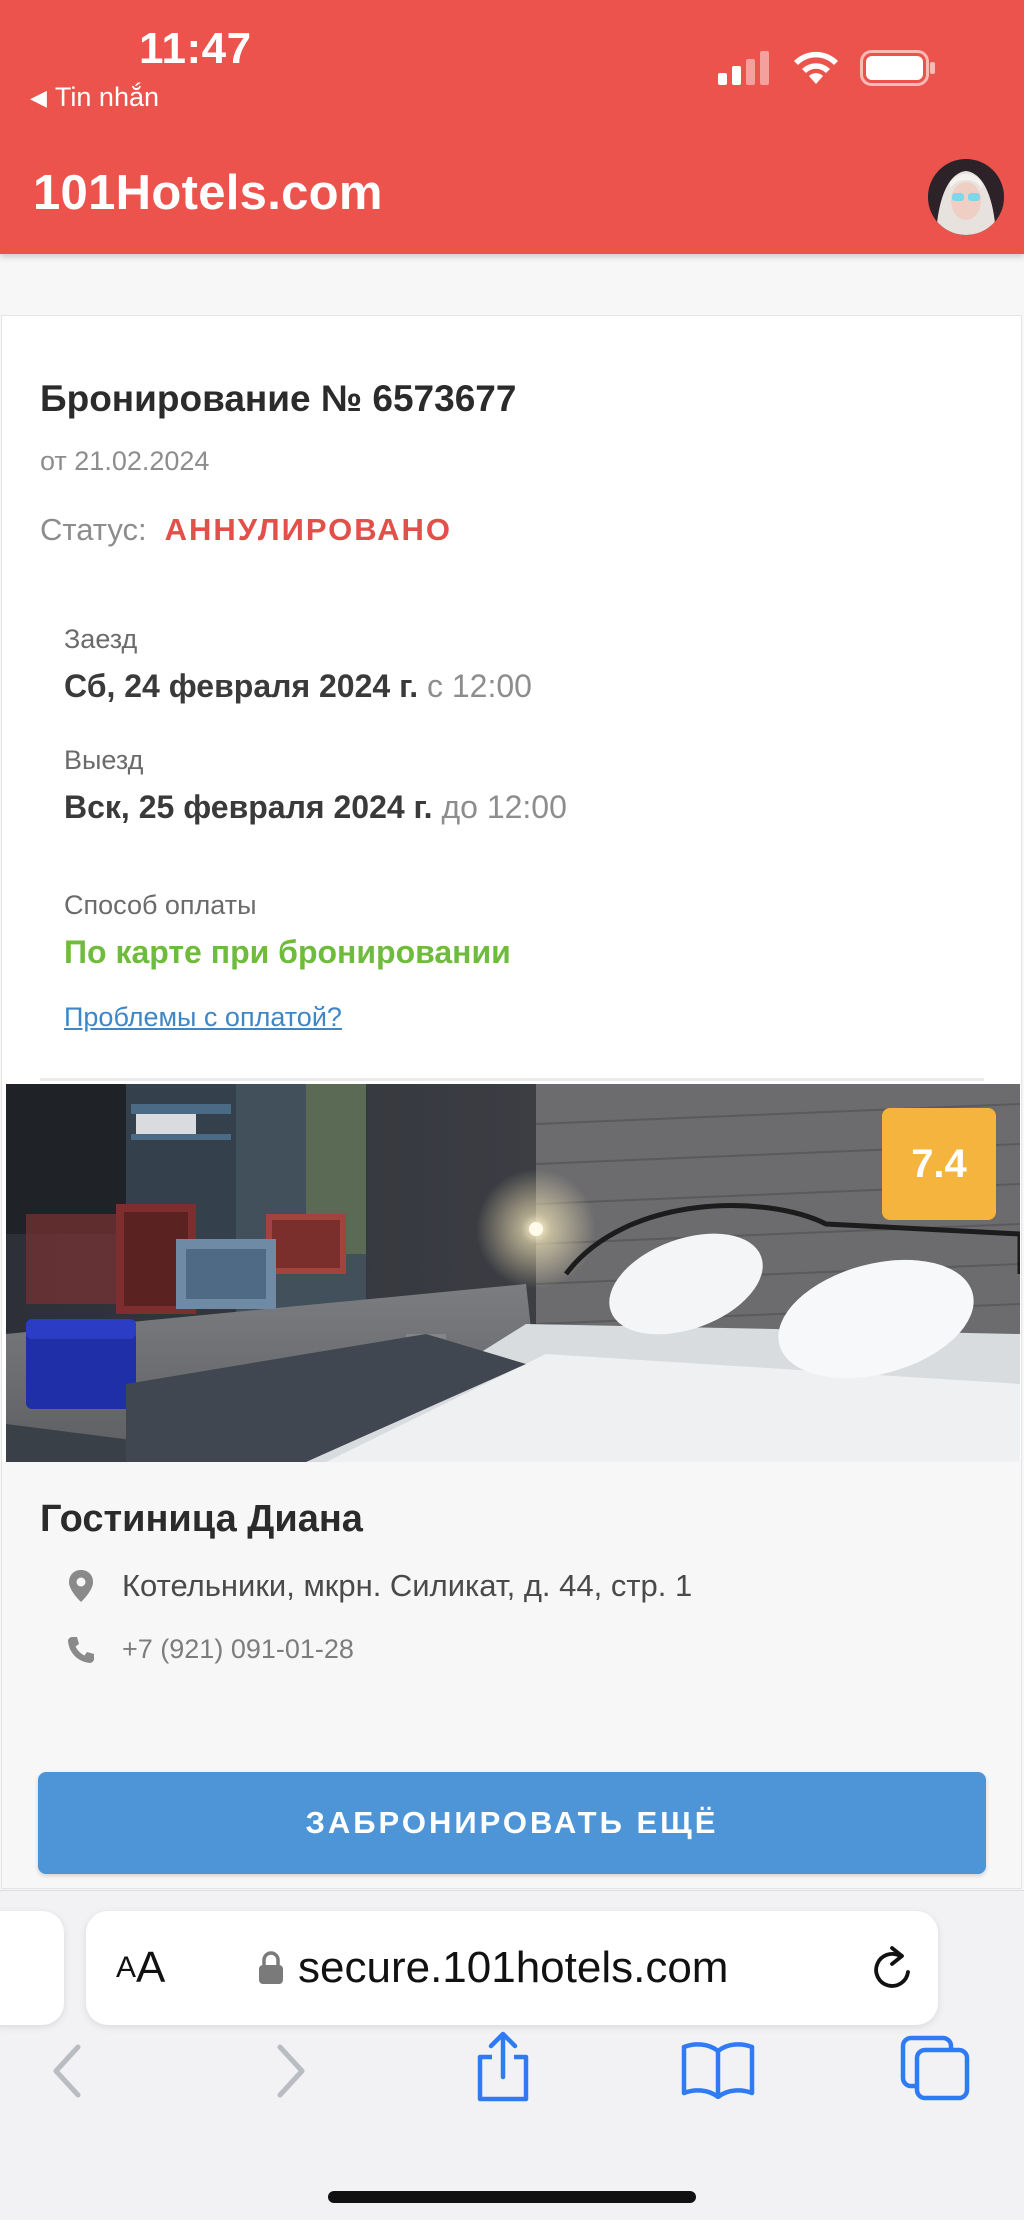 The height and width of the screenshot is (2220, 1024). I want to click on aa-large-letter: A, so click(151, 1967).